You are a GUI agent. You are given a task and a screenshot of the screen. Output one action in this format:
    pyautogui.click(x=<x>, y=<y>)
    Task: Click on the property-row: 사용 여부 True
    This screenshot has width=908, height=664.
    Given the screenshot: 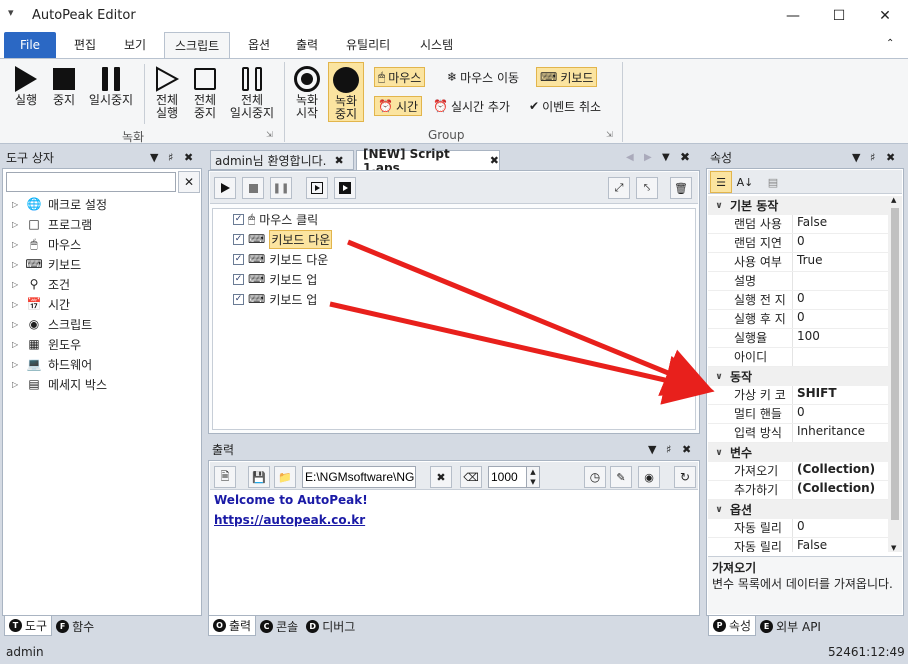 What is the action you would take?
    pyautogui.click(x=798, y=262)
    